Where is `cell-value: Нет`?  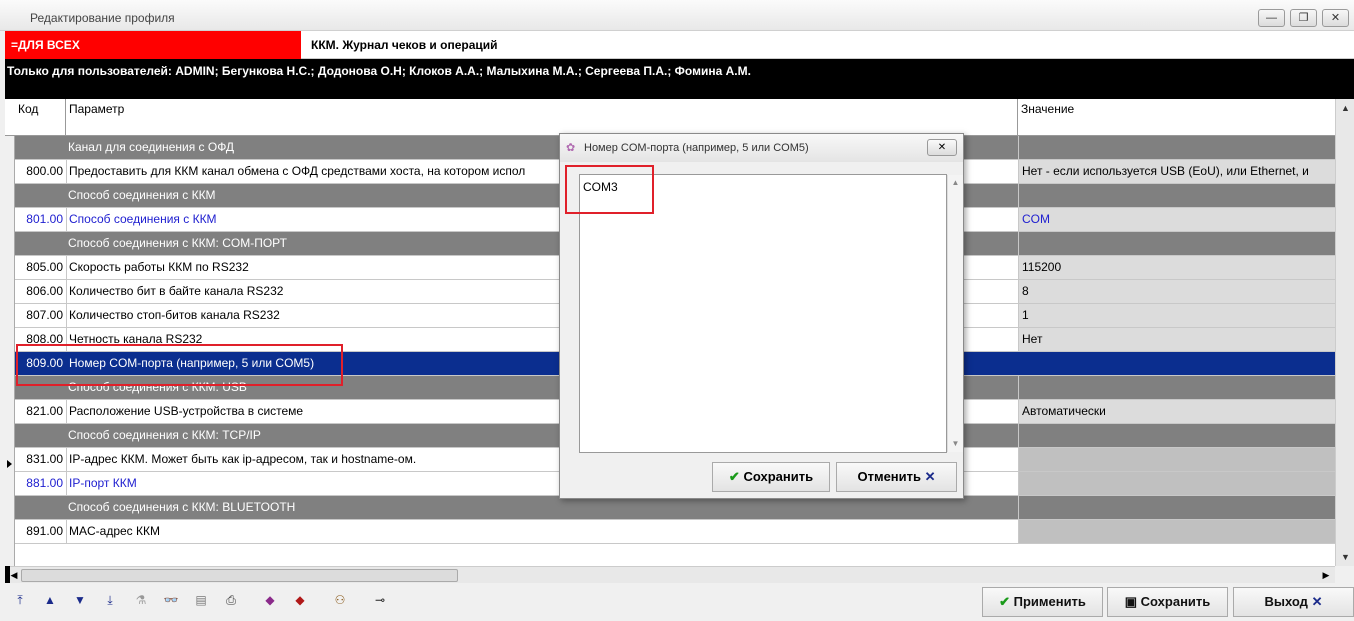 cell-value: Нет is located at coordinates (1176, 339).